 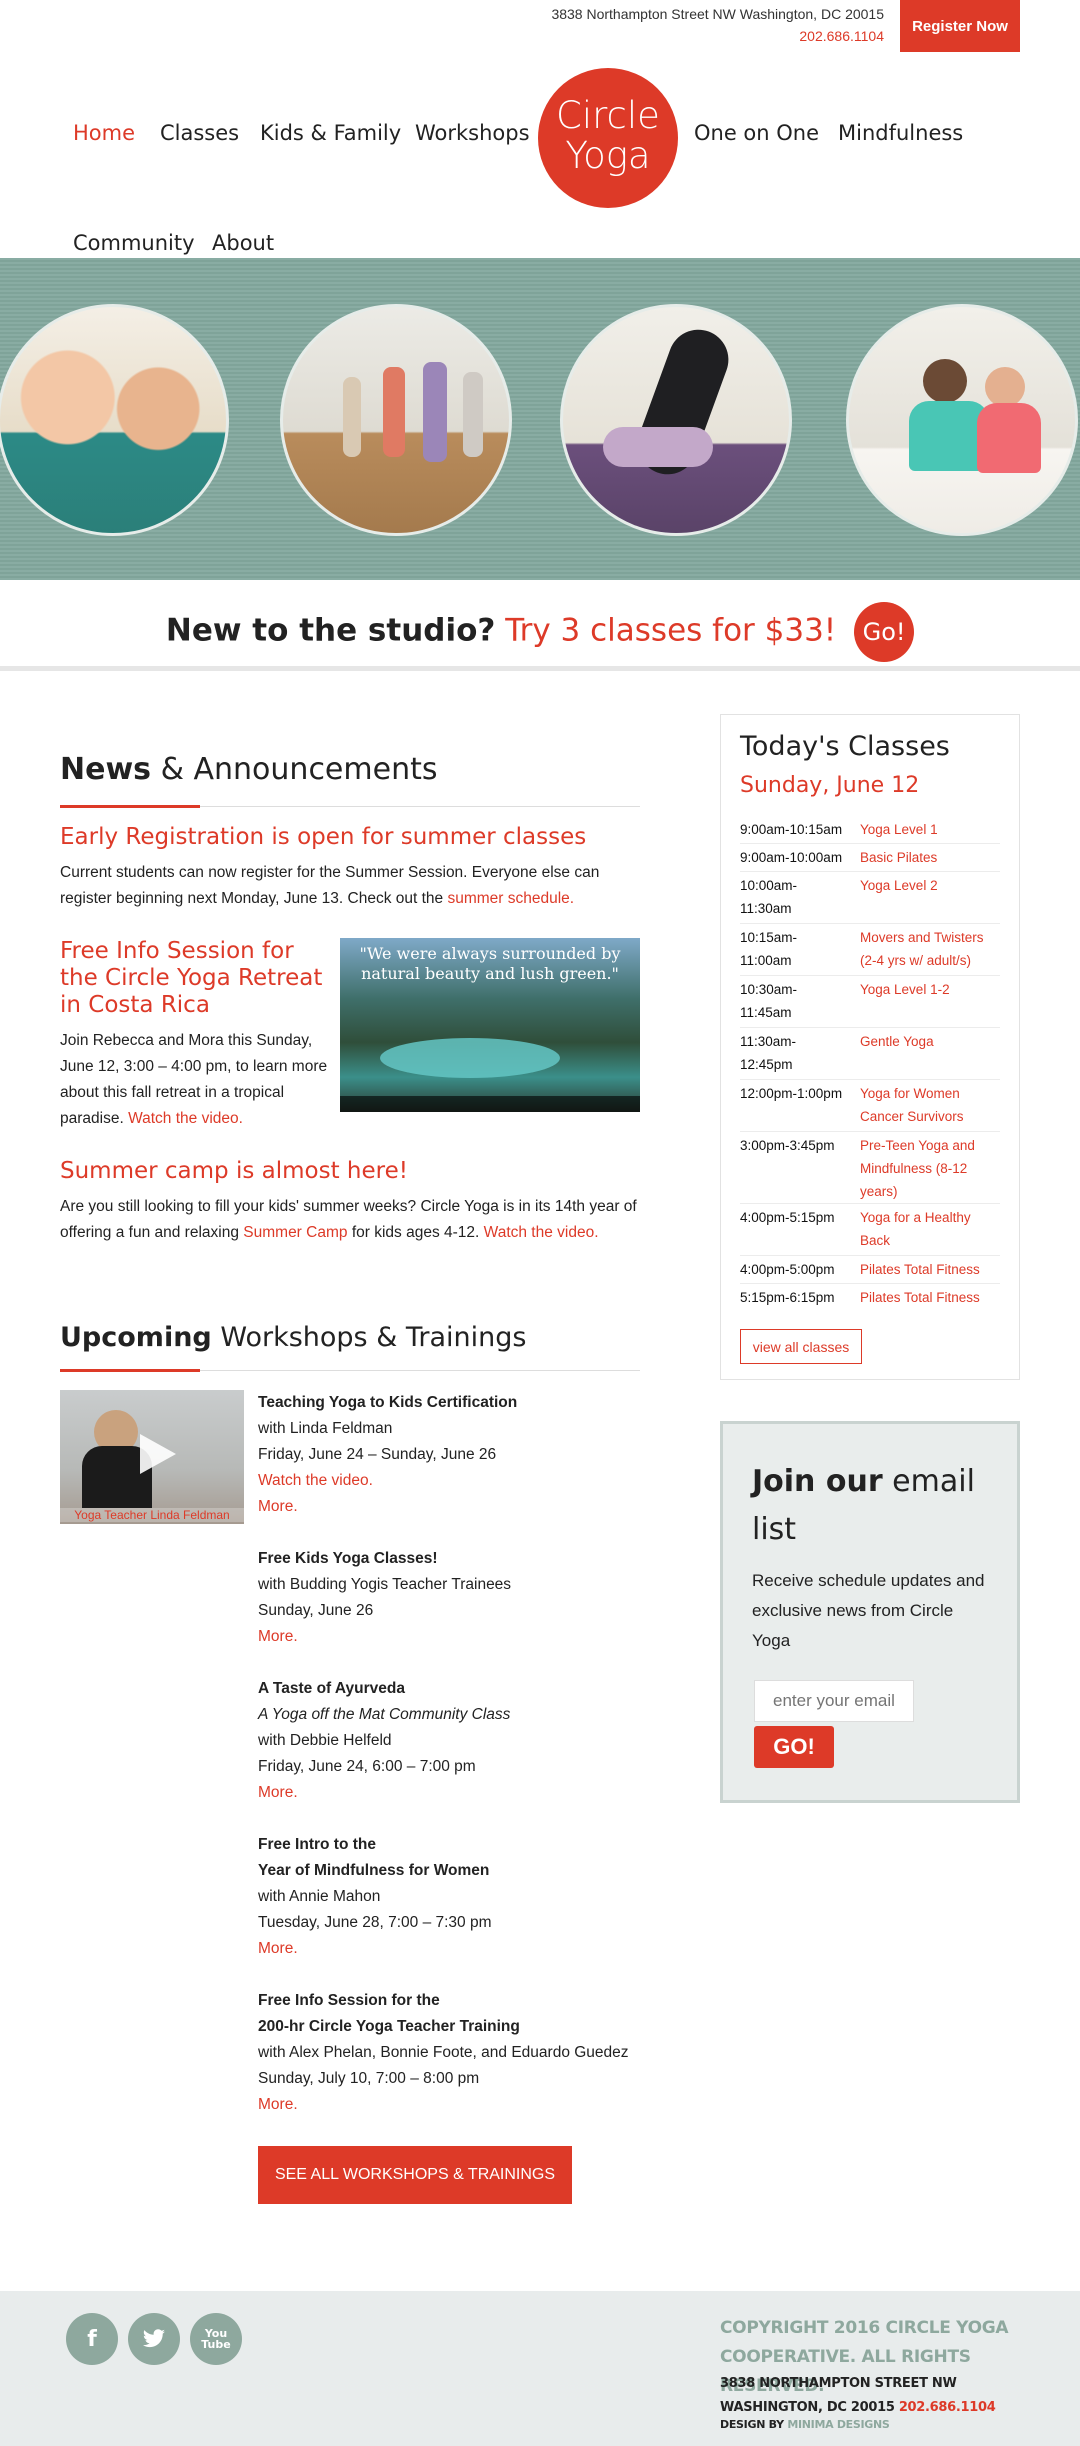 I want to click on workshop-3-more-link: More., so click(x=384, y=1793).